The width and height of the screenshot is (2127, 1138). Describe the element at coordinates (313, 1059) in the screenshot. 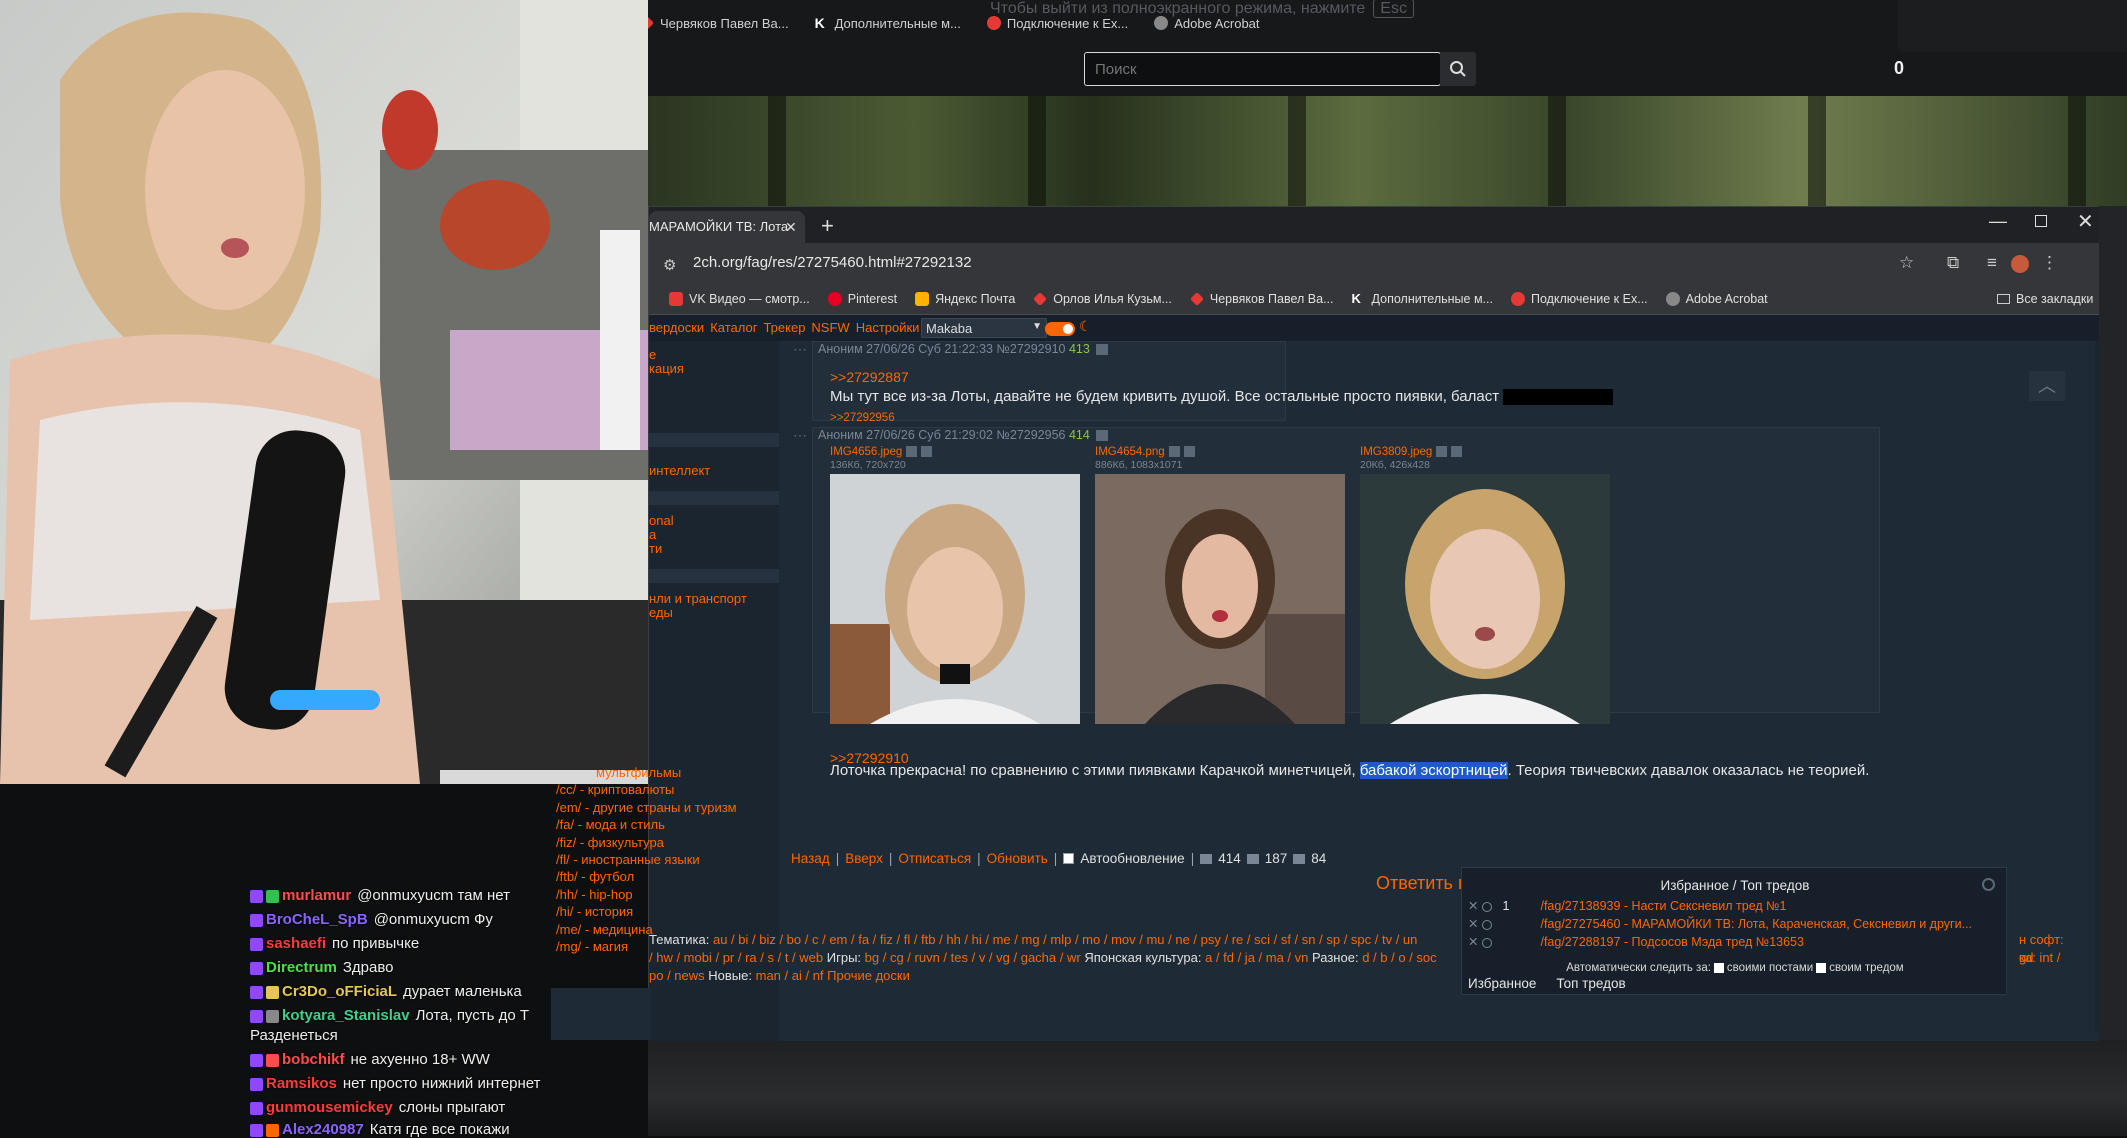

I see `chat-username: bobchikf` at that location.